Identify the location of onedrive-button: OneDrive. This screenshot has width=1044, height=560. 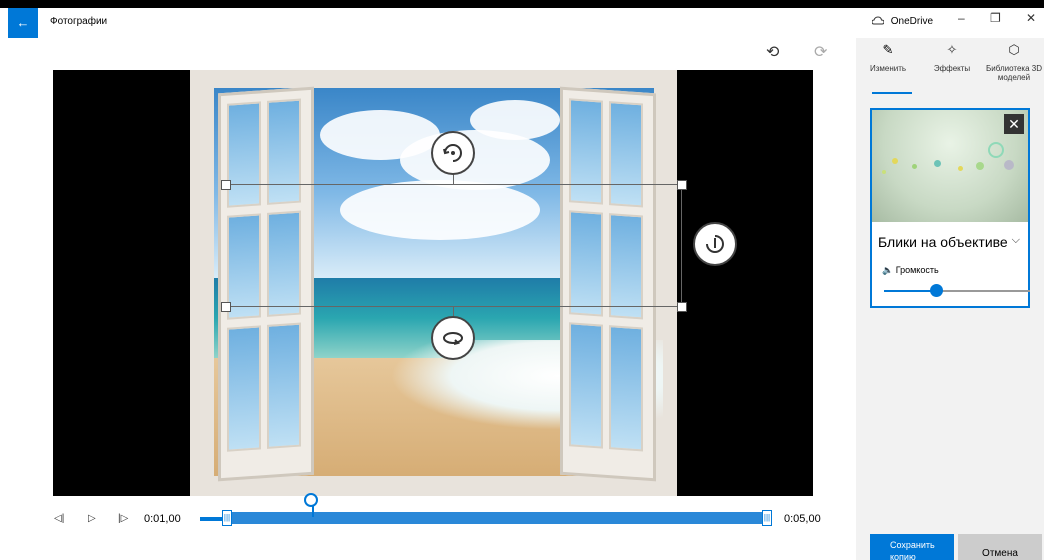
(902, 21).